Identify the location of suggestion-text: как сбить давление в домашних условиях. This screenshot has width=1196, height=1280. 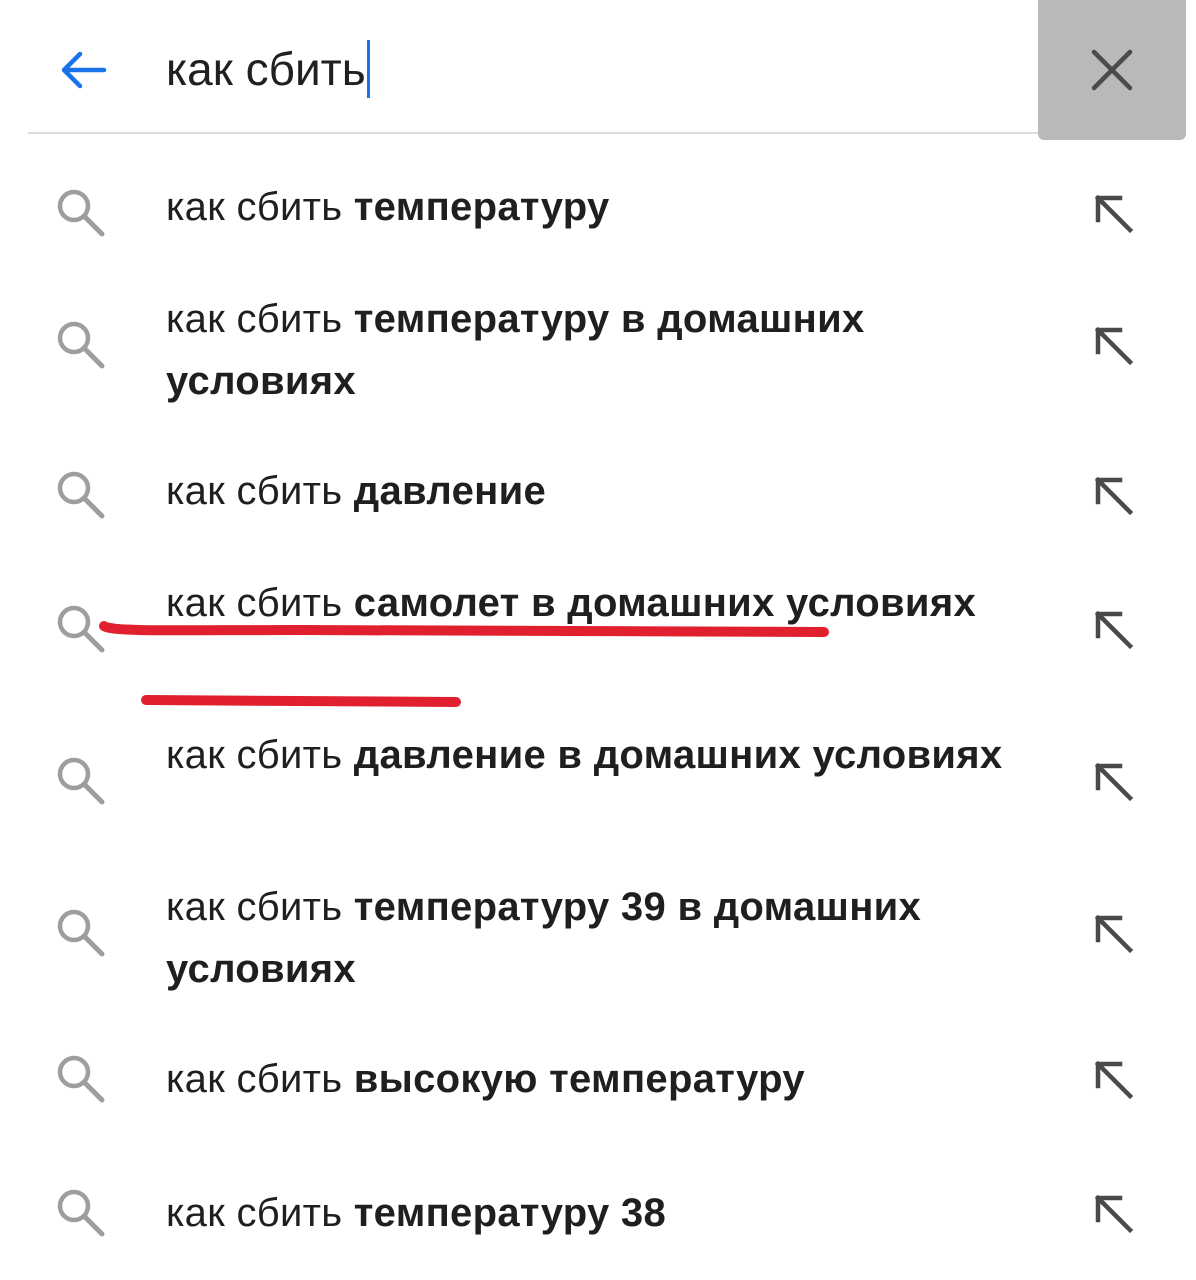
(601, 755).